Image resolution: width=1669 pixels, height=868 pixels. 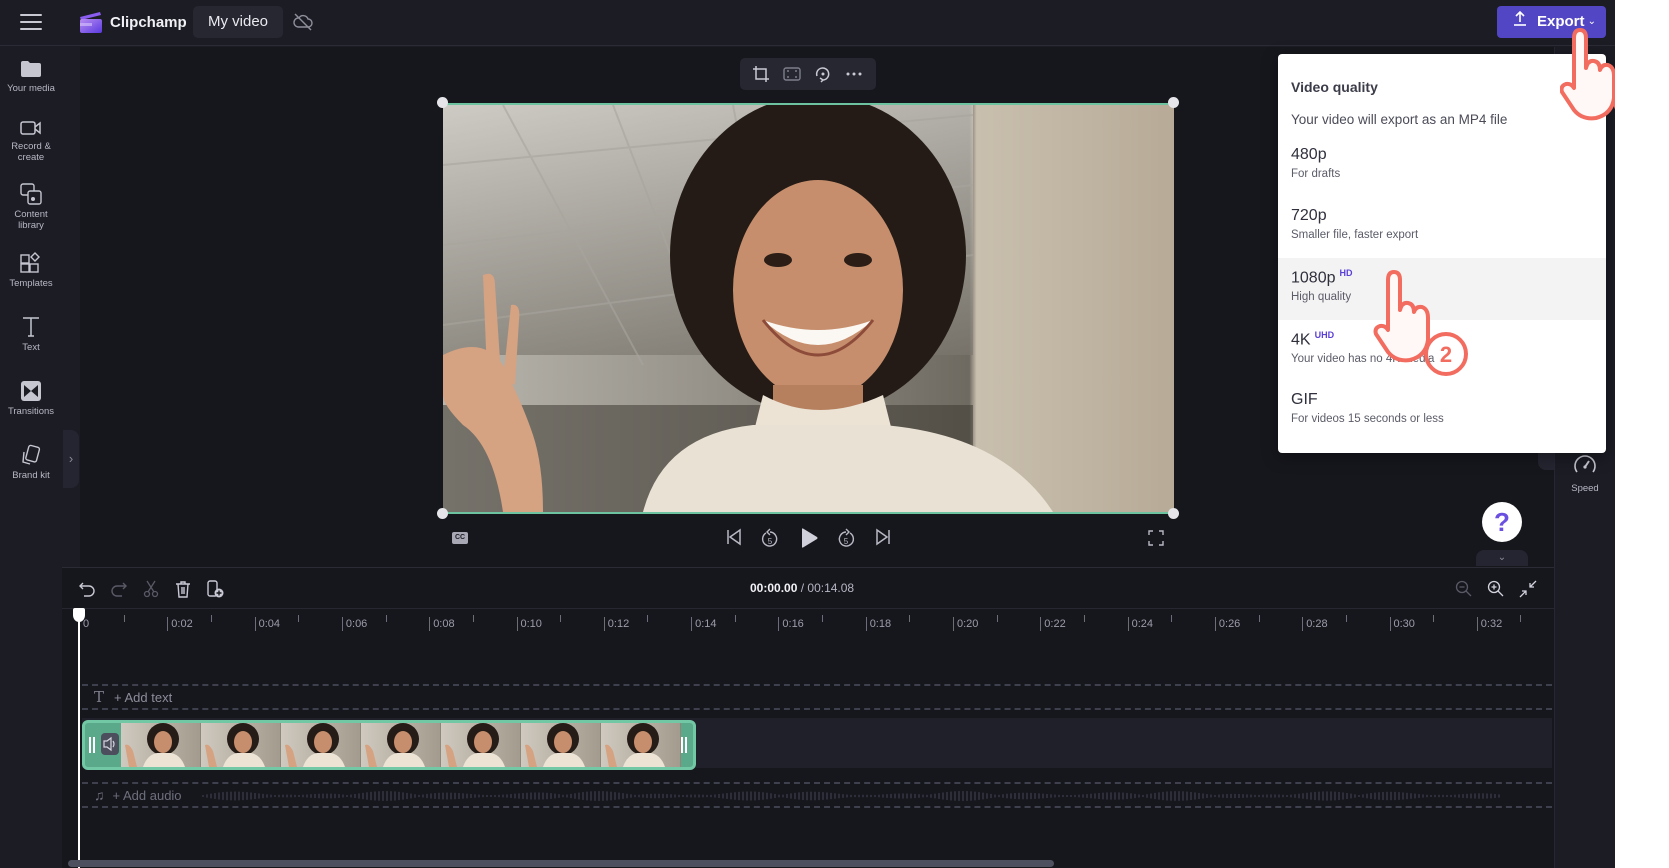 What do you see at coordinates (79, 615) in the screenshot?
I see `playhead-handle` at bounding box center [79, 615].